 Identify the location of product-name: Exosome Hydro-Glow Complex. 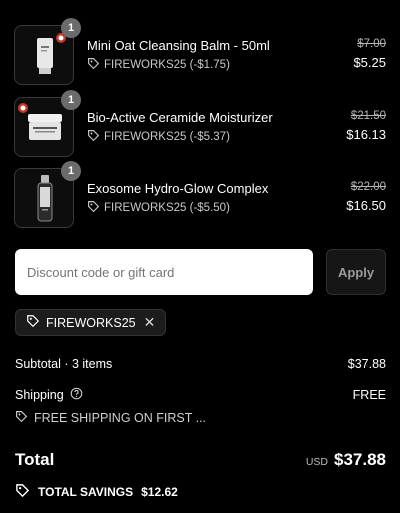
(178, 188).